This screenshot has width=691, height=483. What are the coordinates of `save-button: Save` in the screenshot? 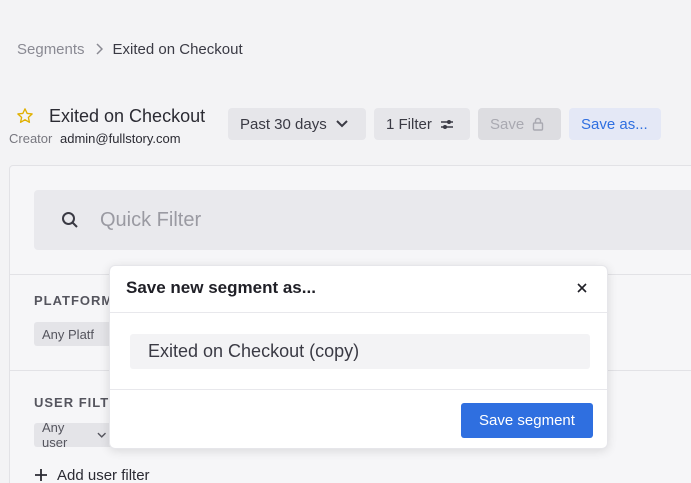 It's located at (519, 124).